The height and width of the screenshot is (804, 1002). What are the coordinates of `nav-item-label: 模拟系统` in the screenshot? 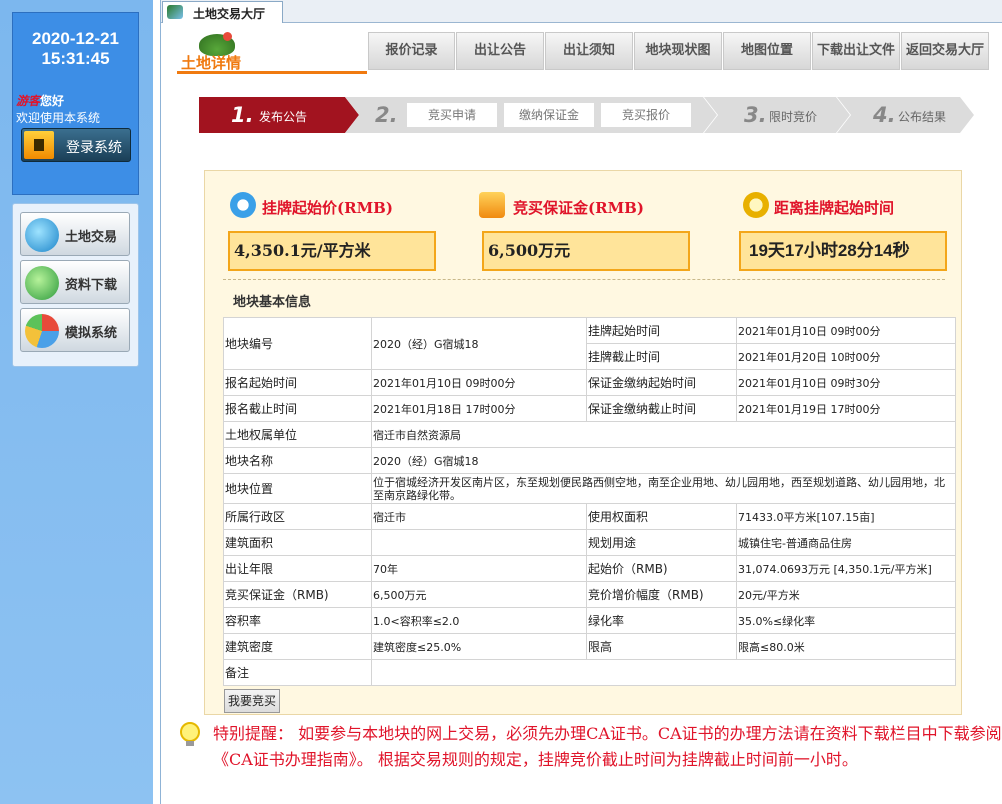 It's located at (91, 333).